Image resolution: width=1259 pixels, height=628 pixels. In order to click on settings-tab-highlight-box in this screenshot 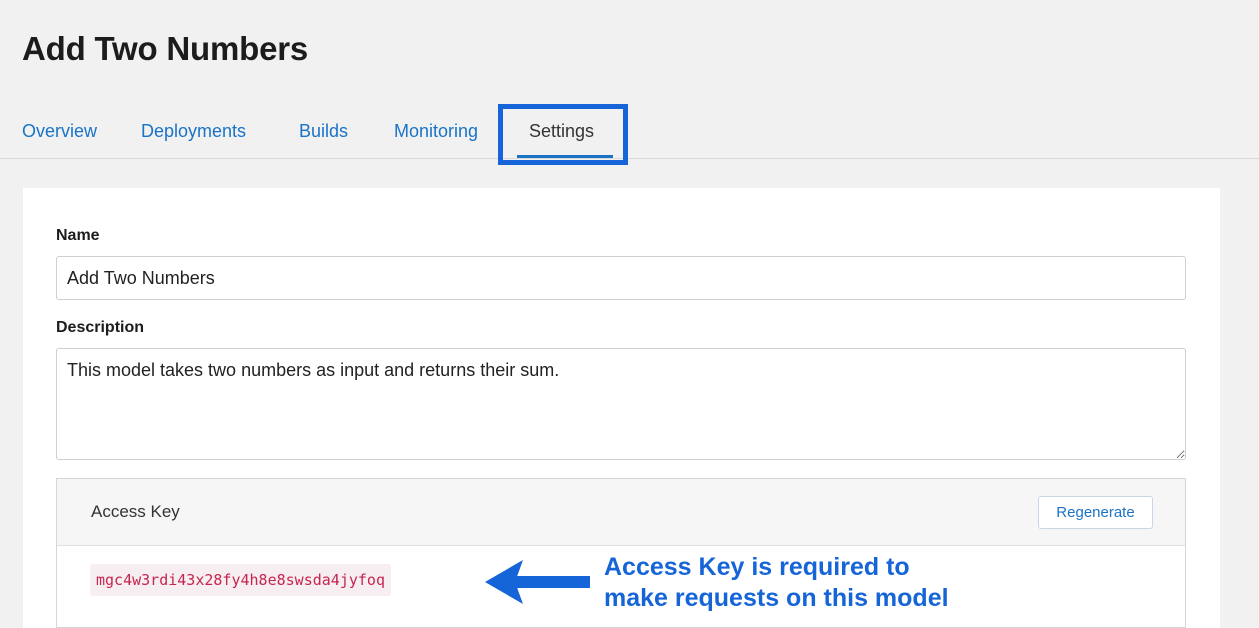, I will do `click(563, 134)`.